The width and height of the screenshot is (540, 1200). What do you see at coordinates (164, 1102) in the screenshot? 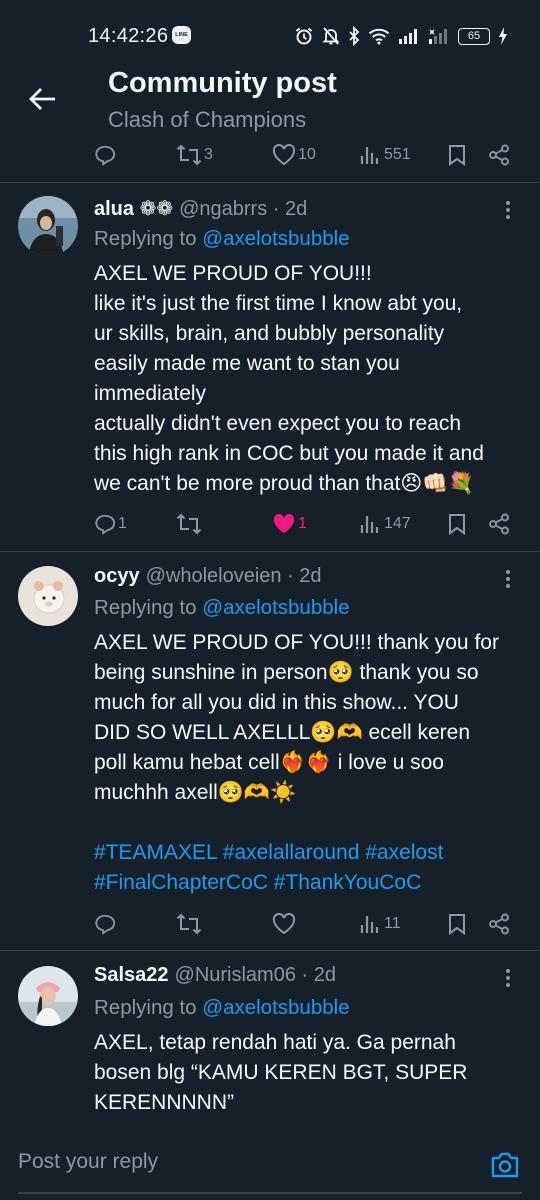
I see `tweet-line: KERENNNNN”` at bounding box center [164, 1102].